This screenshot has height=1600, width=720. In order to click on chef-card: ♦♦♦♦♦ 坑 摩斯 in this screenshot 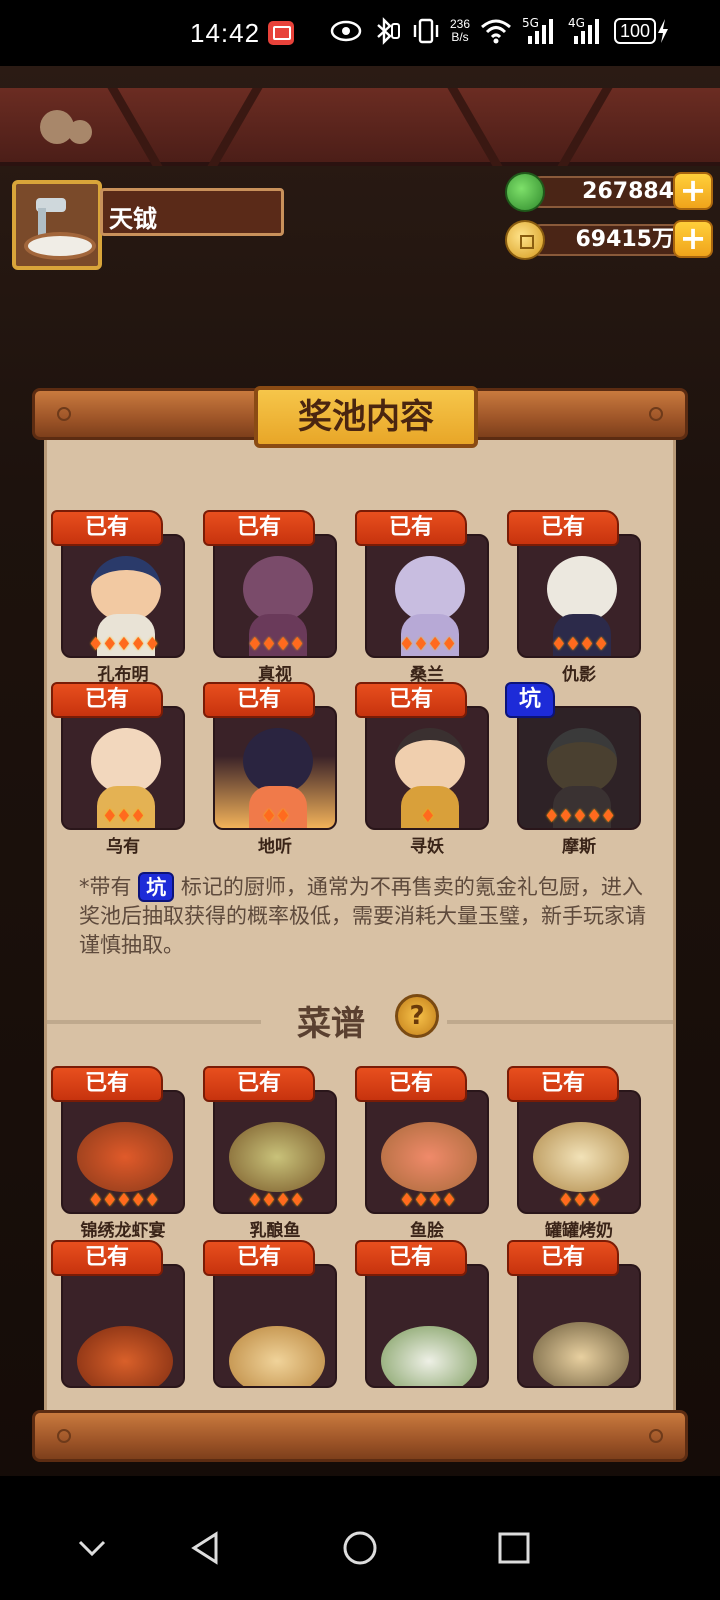, I will do `click(573, 769)`.